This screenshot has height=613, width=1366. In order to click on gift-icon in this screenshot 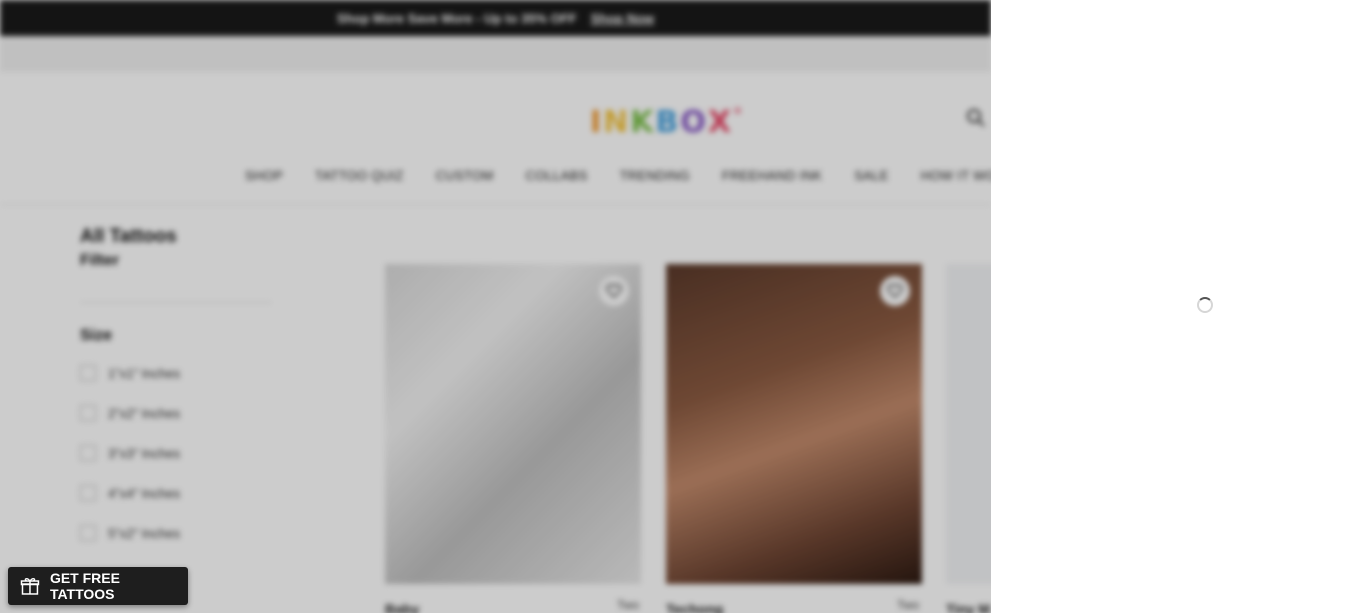, I will do `click(30, 586)`.